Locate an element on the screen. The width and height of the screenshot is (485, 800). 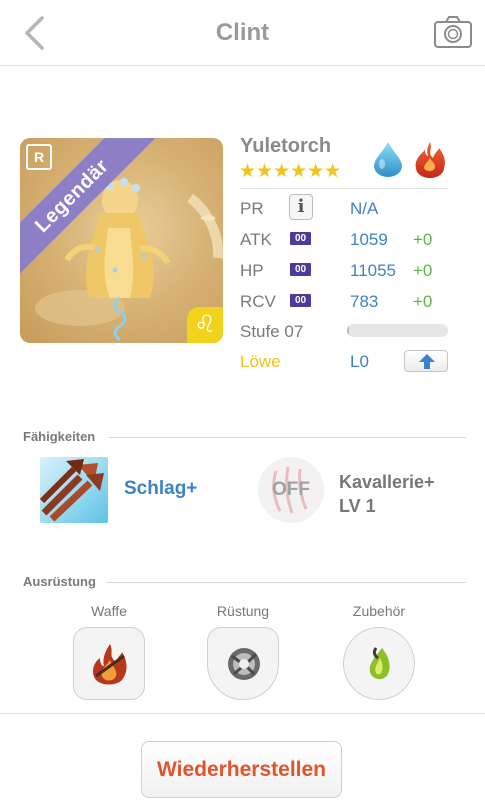
water-drop-icon is located at coordinates (388, 159).